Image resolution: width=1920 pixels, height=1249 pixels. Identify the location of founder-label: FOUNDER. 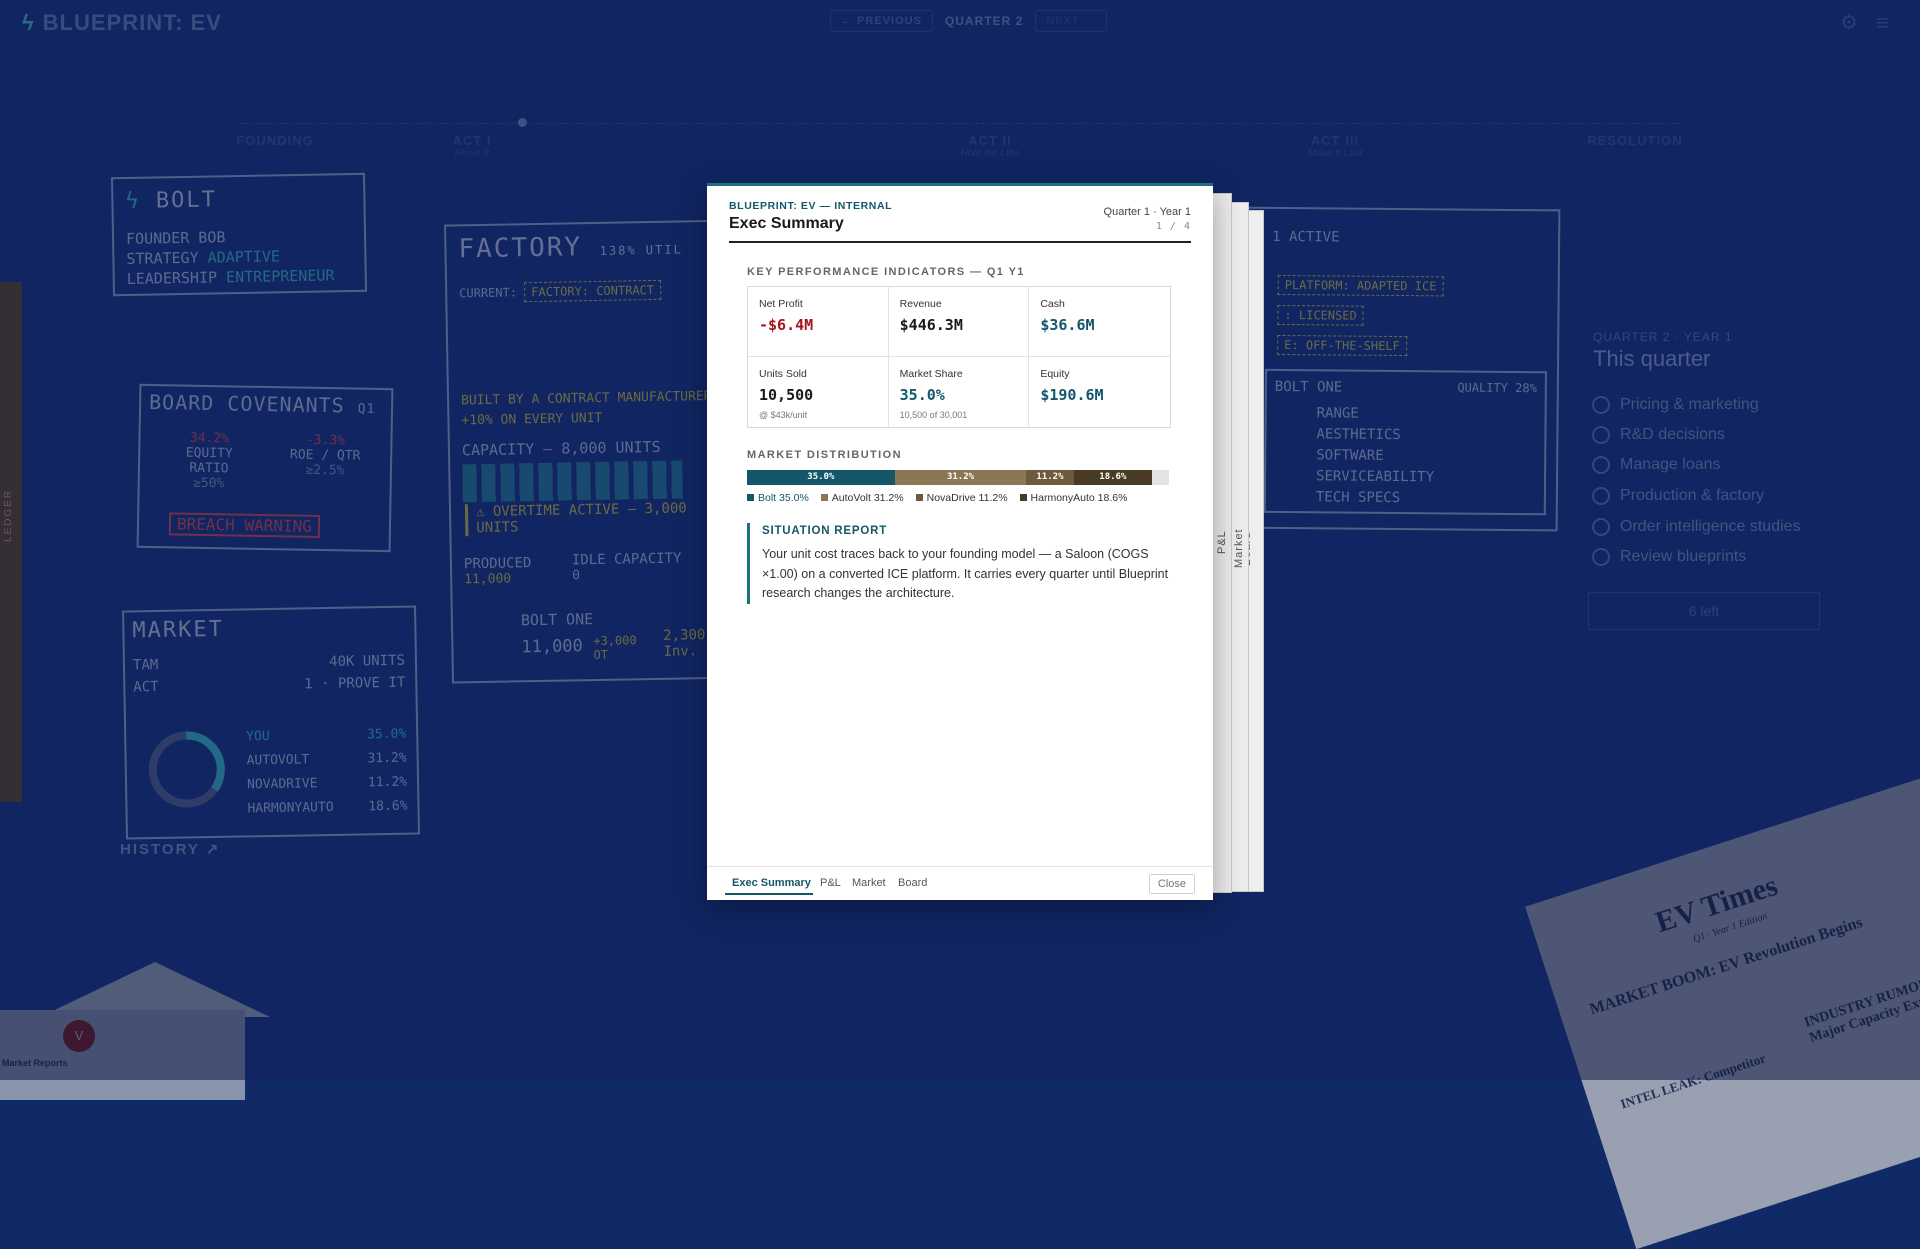
(157, 238).